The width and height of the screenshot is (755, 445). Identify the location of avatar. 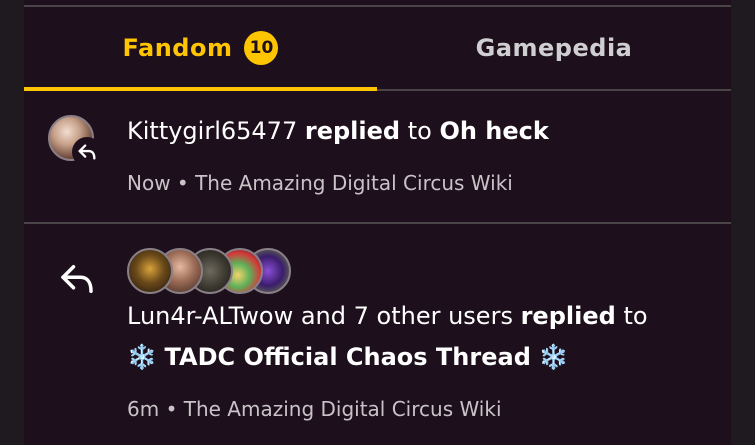
(150, 271).